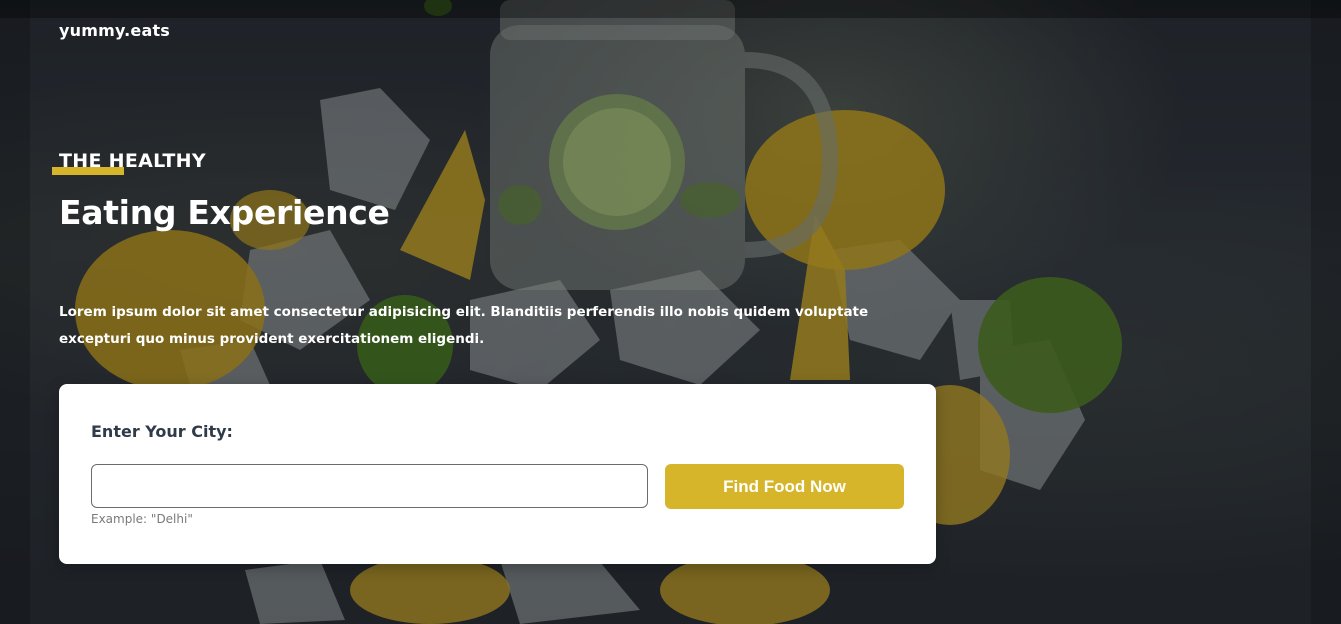  Describe the element at coordinates (15, 312) in the screenshot. I see `left-edge-shade` at that location.